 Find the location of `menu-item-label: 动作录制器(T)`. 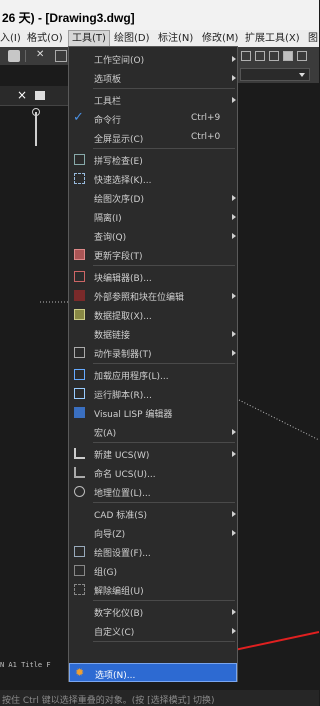

menu-item-label: 动作录制器(T) is located at coordinates (123, 355).